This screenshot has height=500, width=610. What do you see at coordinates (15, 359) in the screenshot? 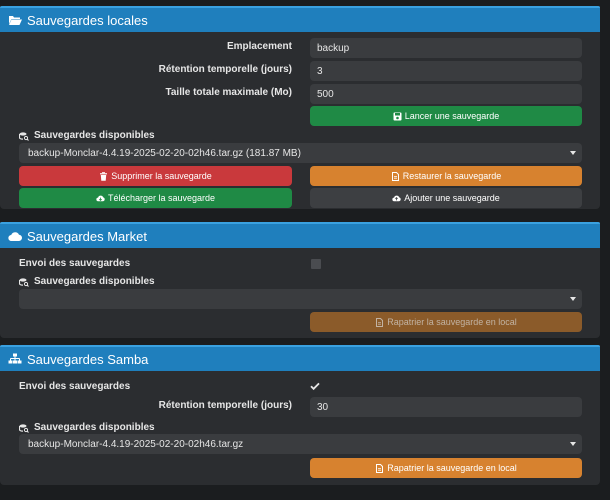
I see `sitemap-icon` at bounding box center [15, 359].